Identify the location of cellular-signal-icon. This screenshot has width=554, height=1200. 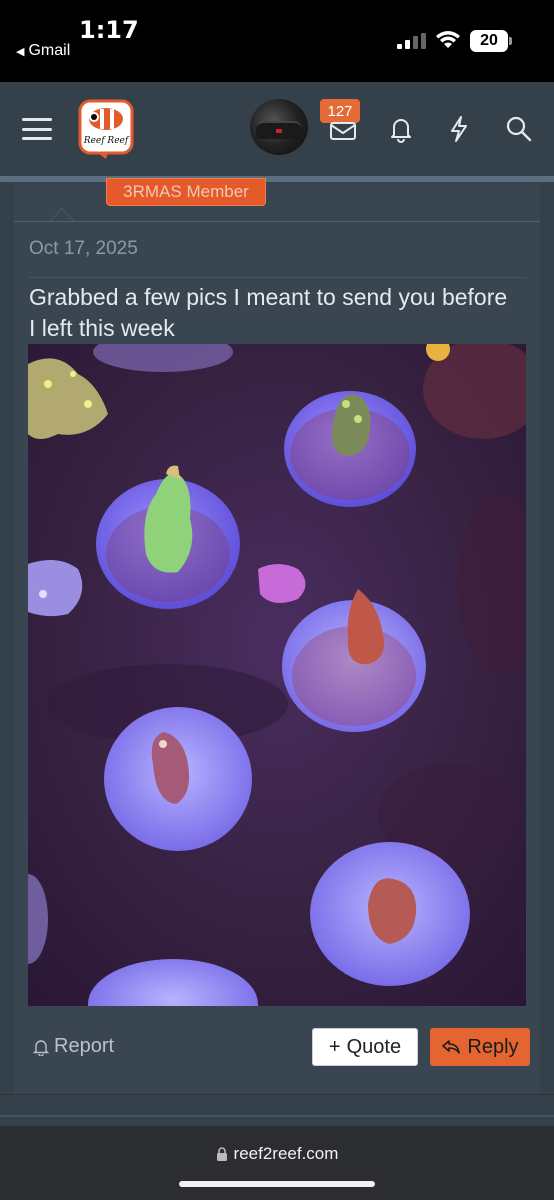
(411, 41).